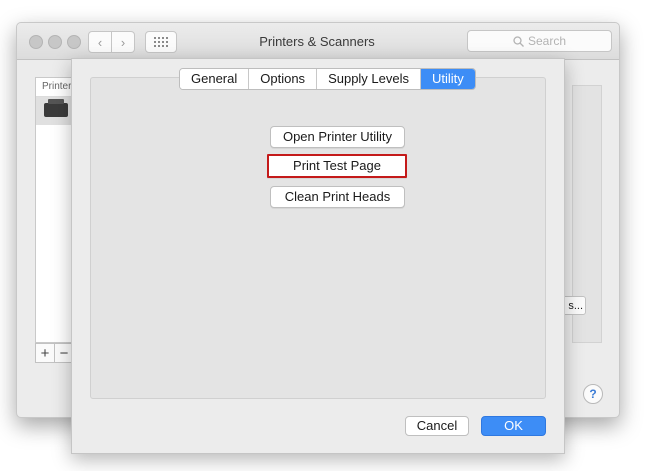  Describe the element at coordinates (518, 41) in the screenshot. I see `search-icon` at that location.